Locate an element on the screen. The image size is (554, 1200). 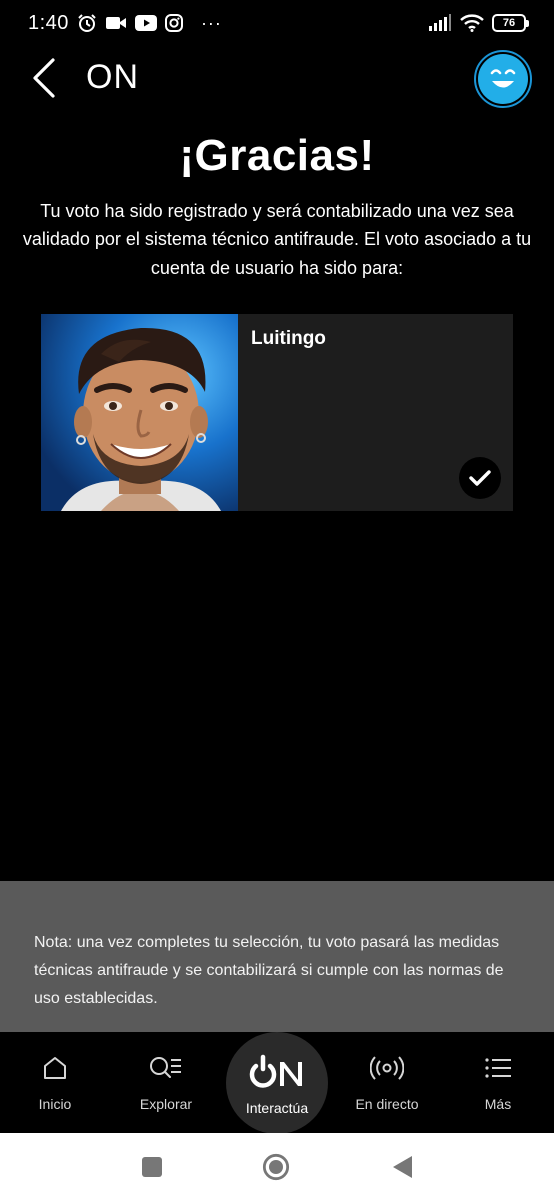
app-header: ON is located at coordinates (277, 77).